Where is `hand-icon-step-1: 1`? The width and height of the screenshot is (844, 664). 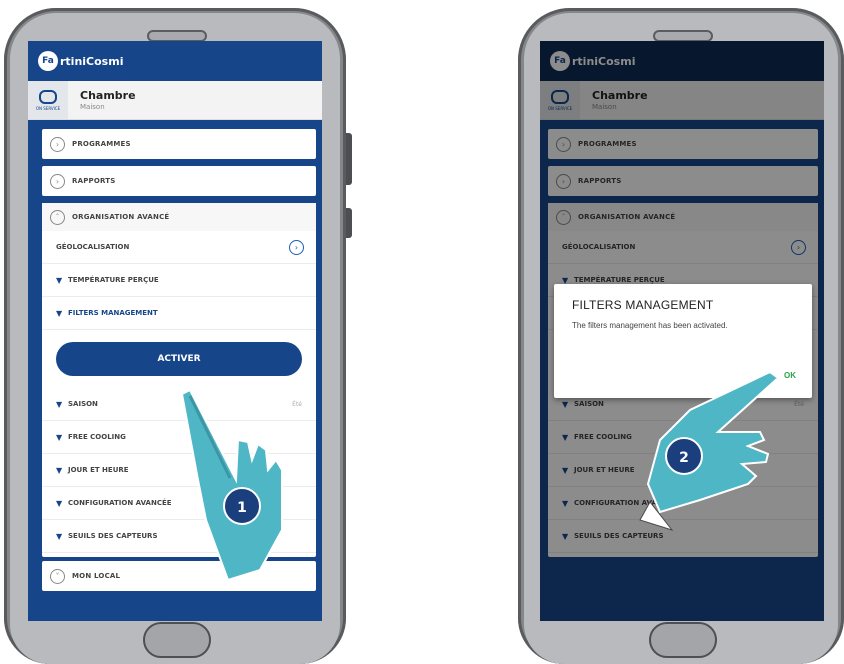 hand-icon-step-1: 1 is located at coordinates (231, 485).